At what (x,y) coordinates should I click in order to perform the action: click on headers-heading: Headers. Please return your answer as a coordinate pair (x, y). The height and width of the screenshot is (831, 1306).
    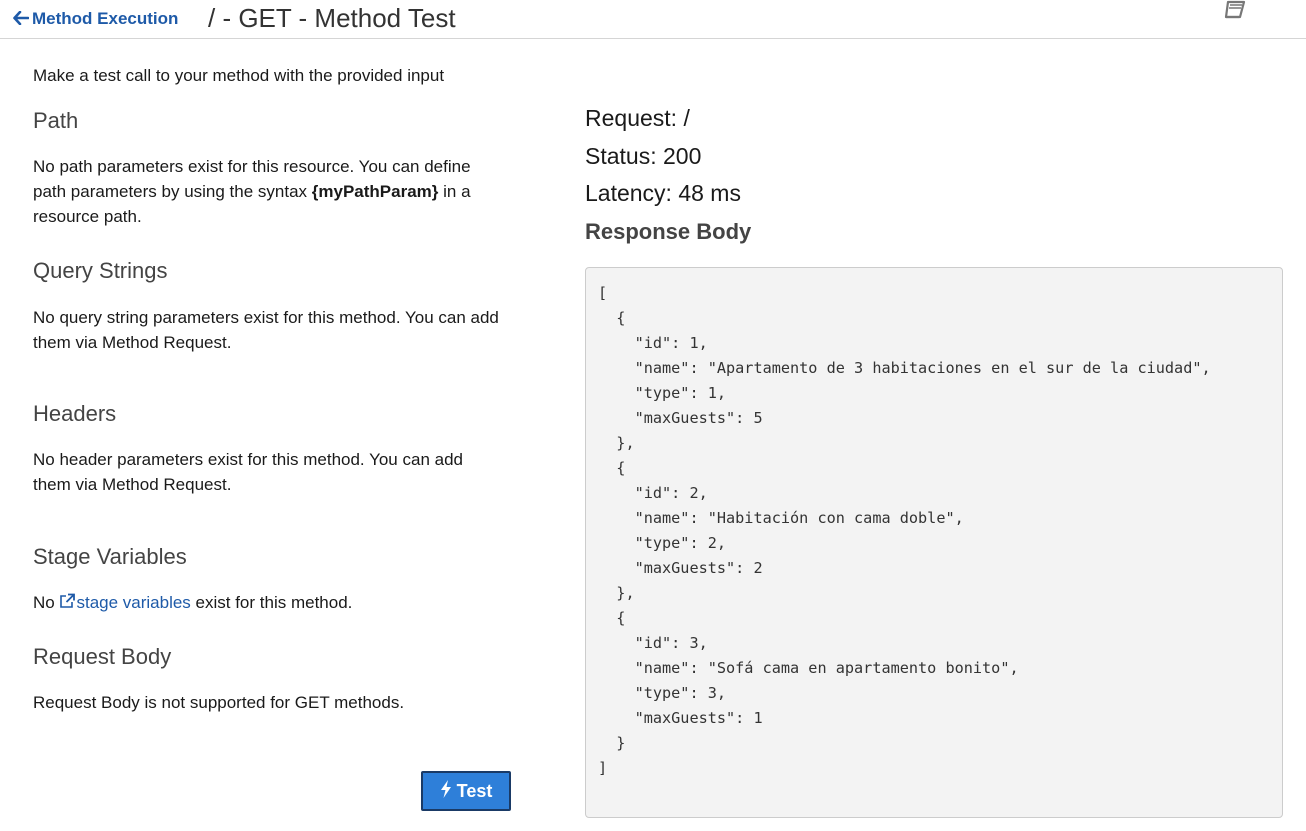
    Looking at the image, I should click on (75, 413).